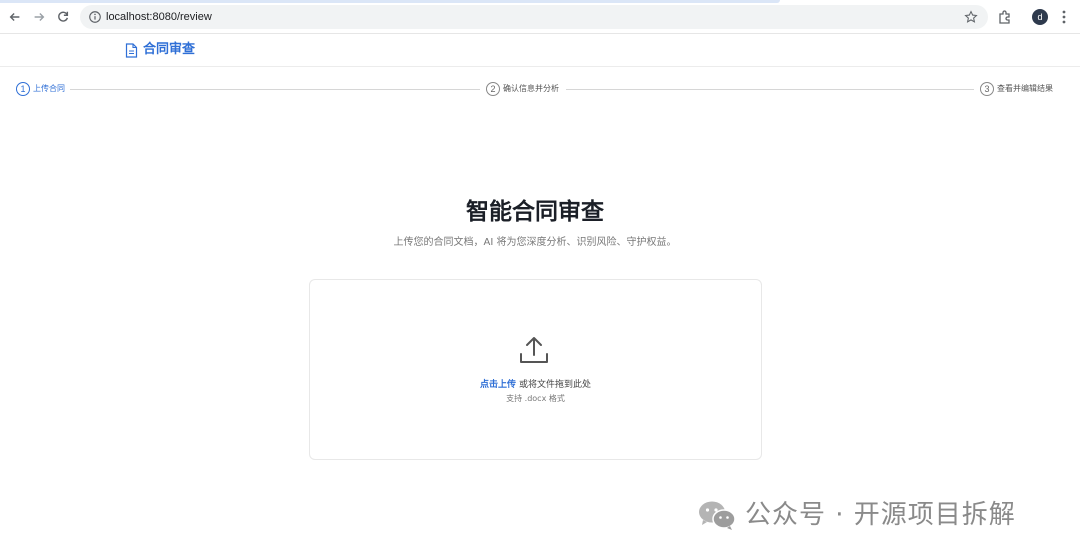 The height and width of the screenshot is (559, 1080). I want to click on app-title: 合同审查, so click(169, 50).